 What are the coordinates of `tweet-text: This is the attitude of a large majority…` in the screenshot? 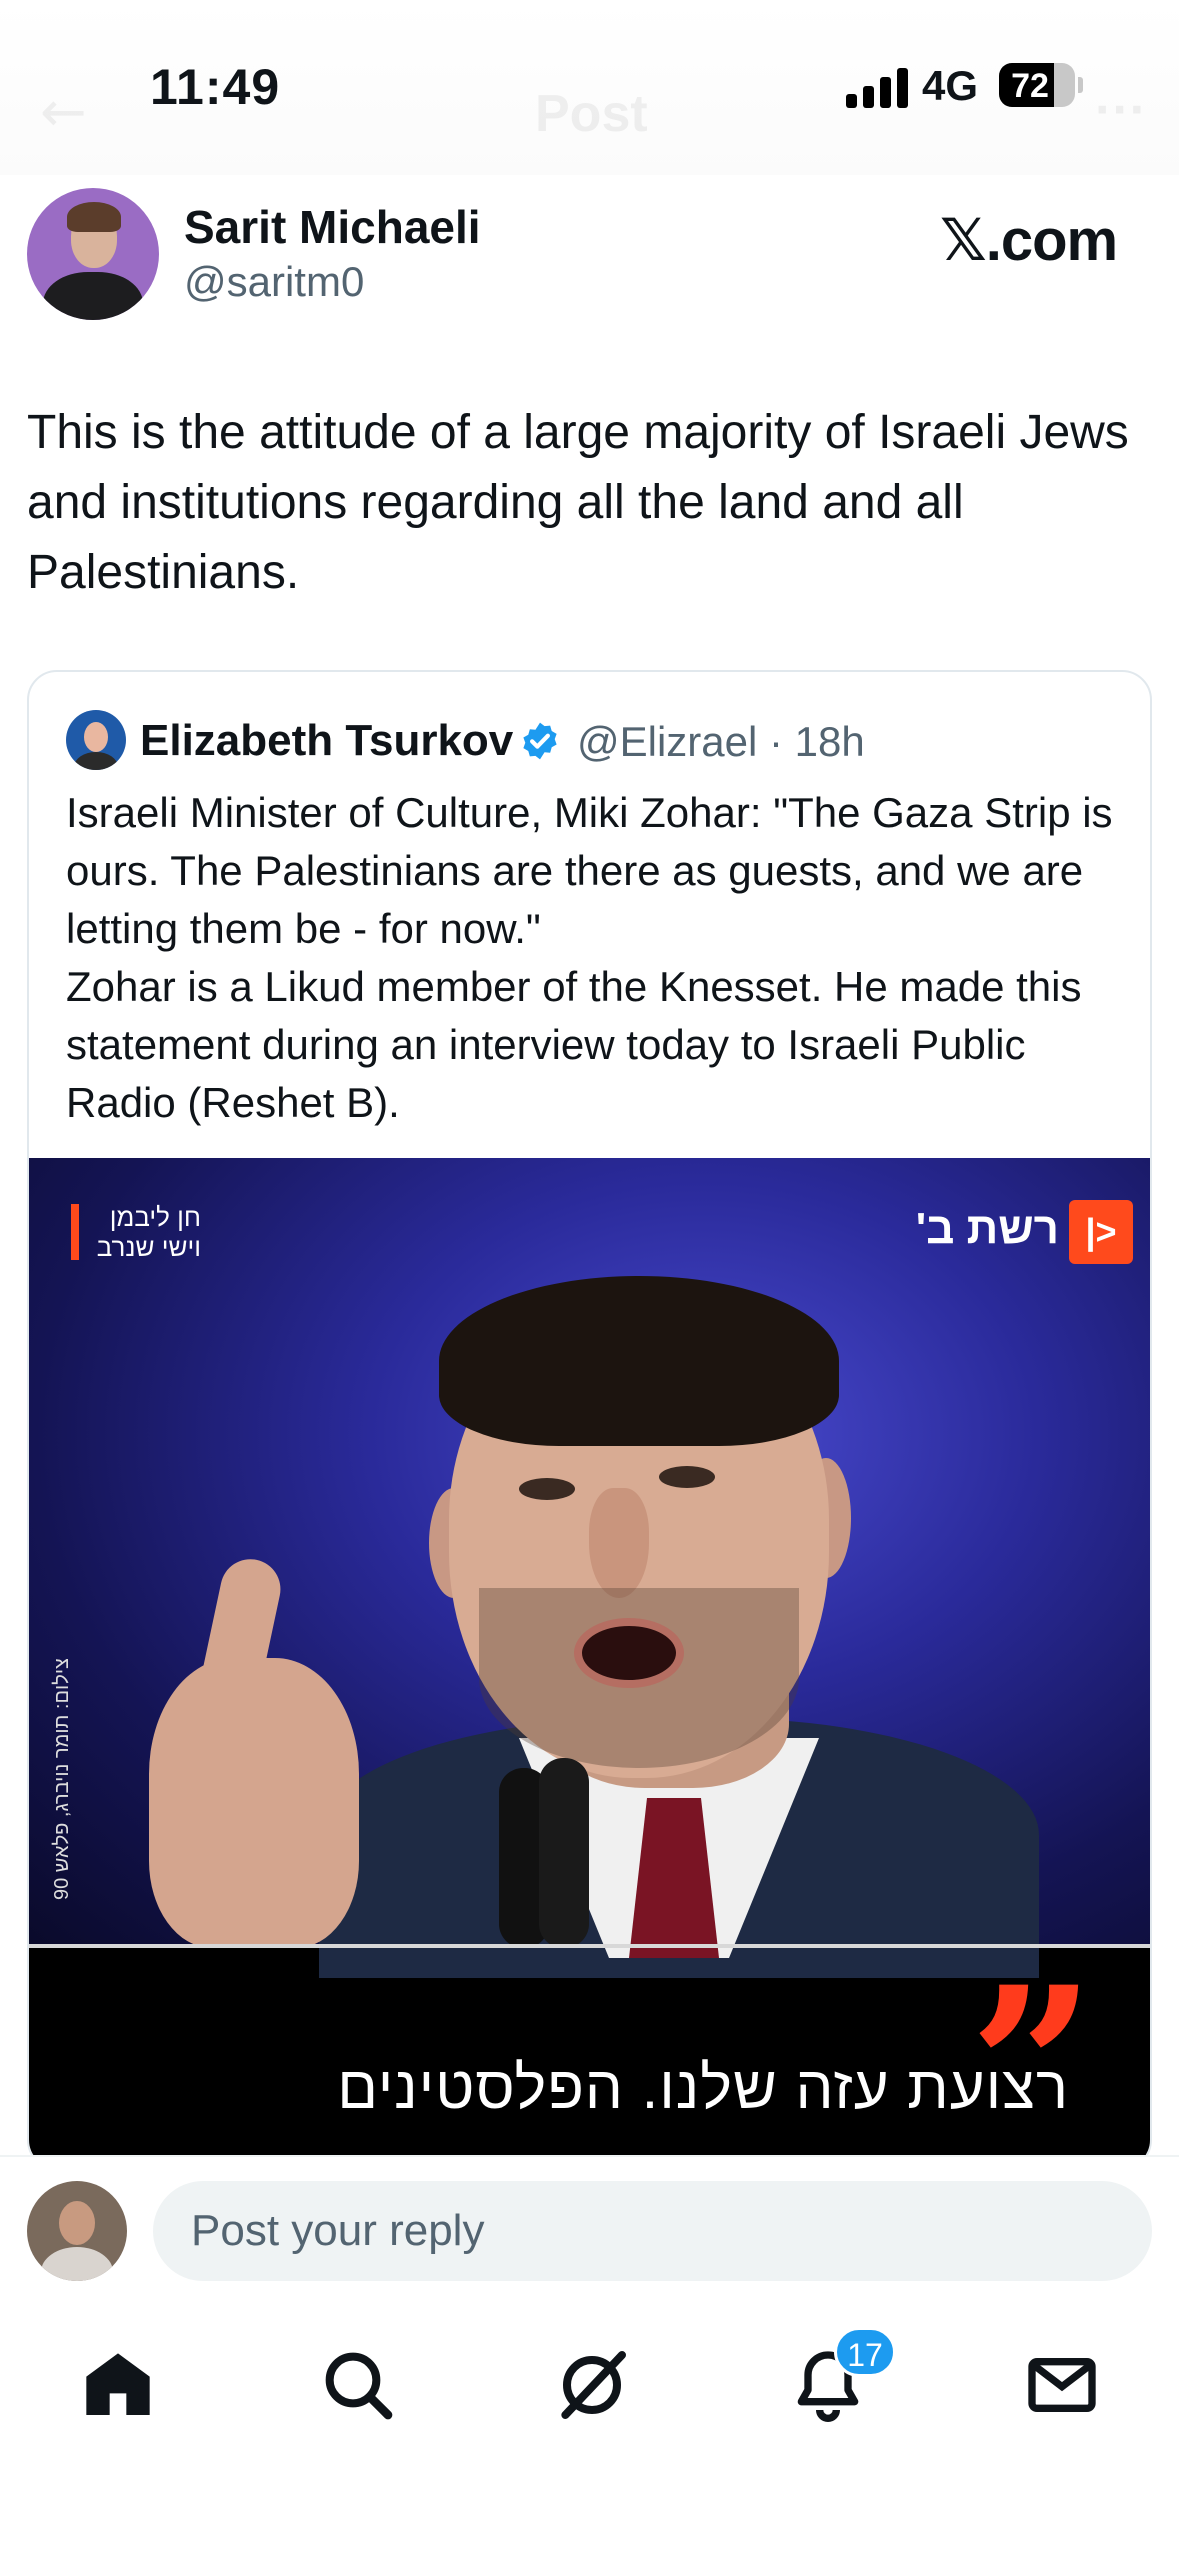 It's located at (578, 502).